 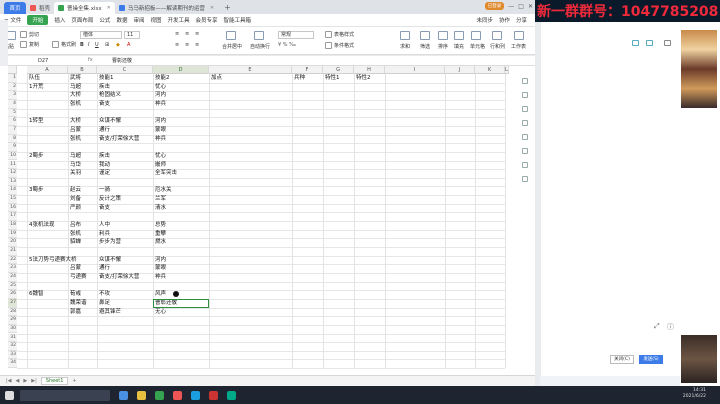 I want to click on video-call-icon, so click(x=649, y=43).